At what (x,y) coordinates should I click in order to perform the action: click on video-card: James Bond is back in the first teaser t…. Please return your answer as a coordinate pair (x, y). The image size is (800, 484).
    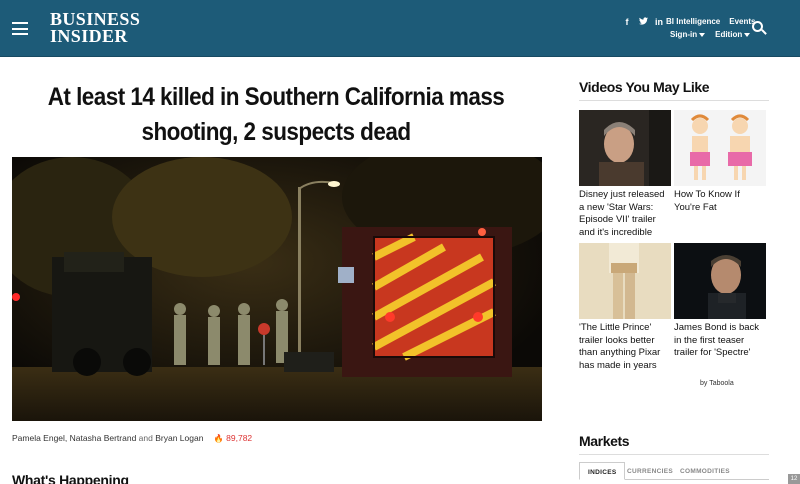
    Looking at the image, I should click on (720, 301).